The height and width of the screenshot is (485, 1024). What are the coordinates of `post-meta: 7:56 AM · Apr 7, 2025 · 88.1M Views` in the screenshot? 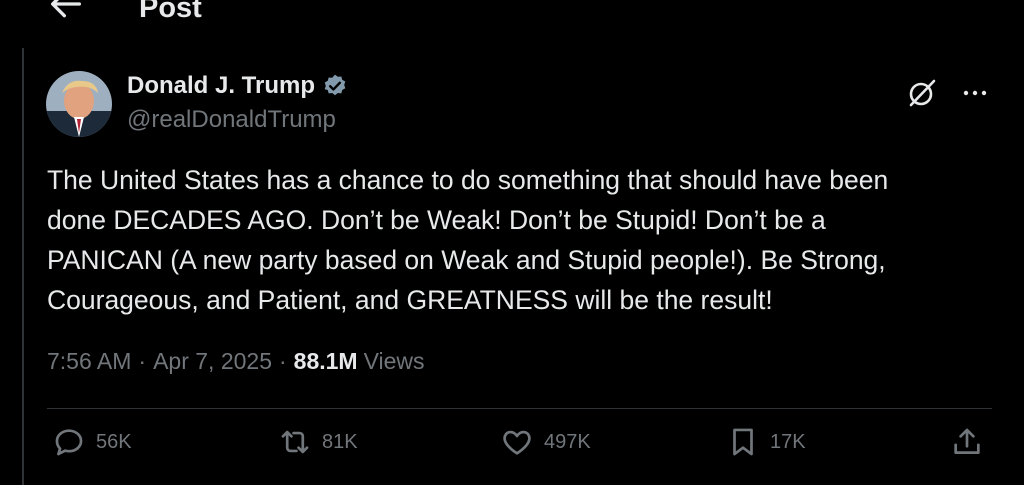 It's located at (236, 361).